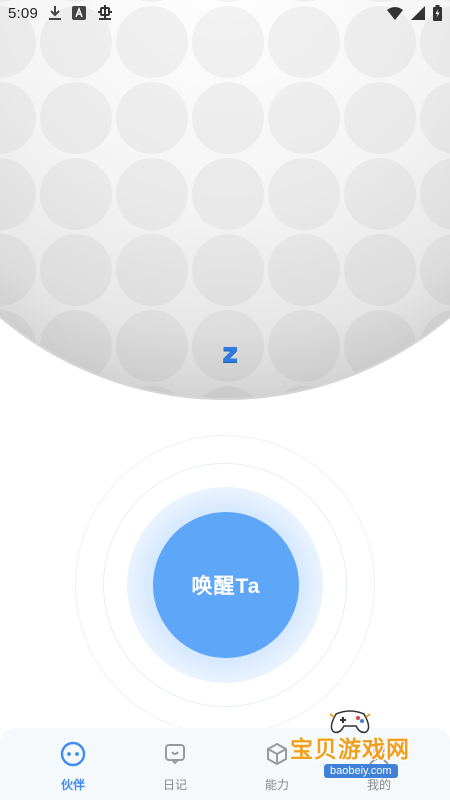 This screenshot has height=800, width=450. Describe the element at coordinates (79, 13) in the screenshot. I see `text-a-icon` at that location.